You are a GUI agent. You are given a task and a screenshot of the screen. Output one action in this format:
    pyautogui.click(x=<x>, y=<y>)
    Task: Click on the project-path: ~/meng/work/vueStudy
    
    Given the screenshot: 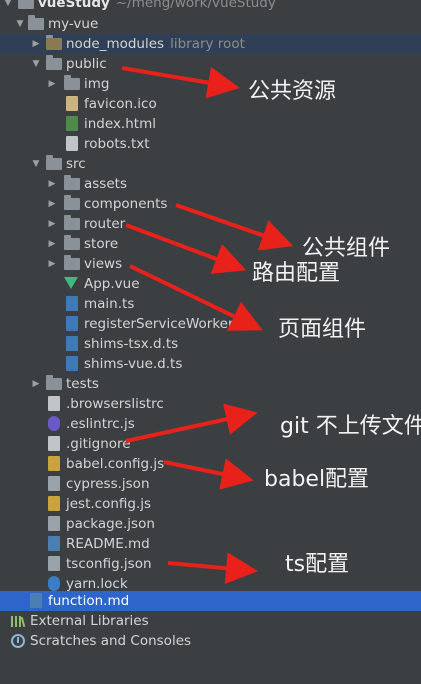 What is the action you would take?
    pyautogui.click(x=195, y=5)
    